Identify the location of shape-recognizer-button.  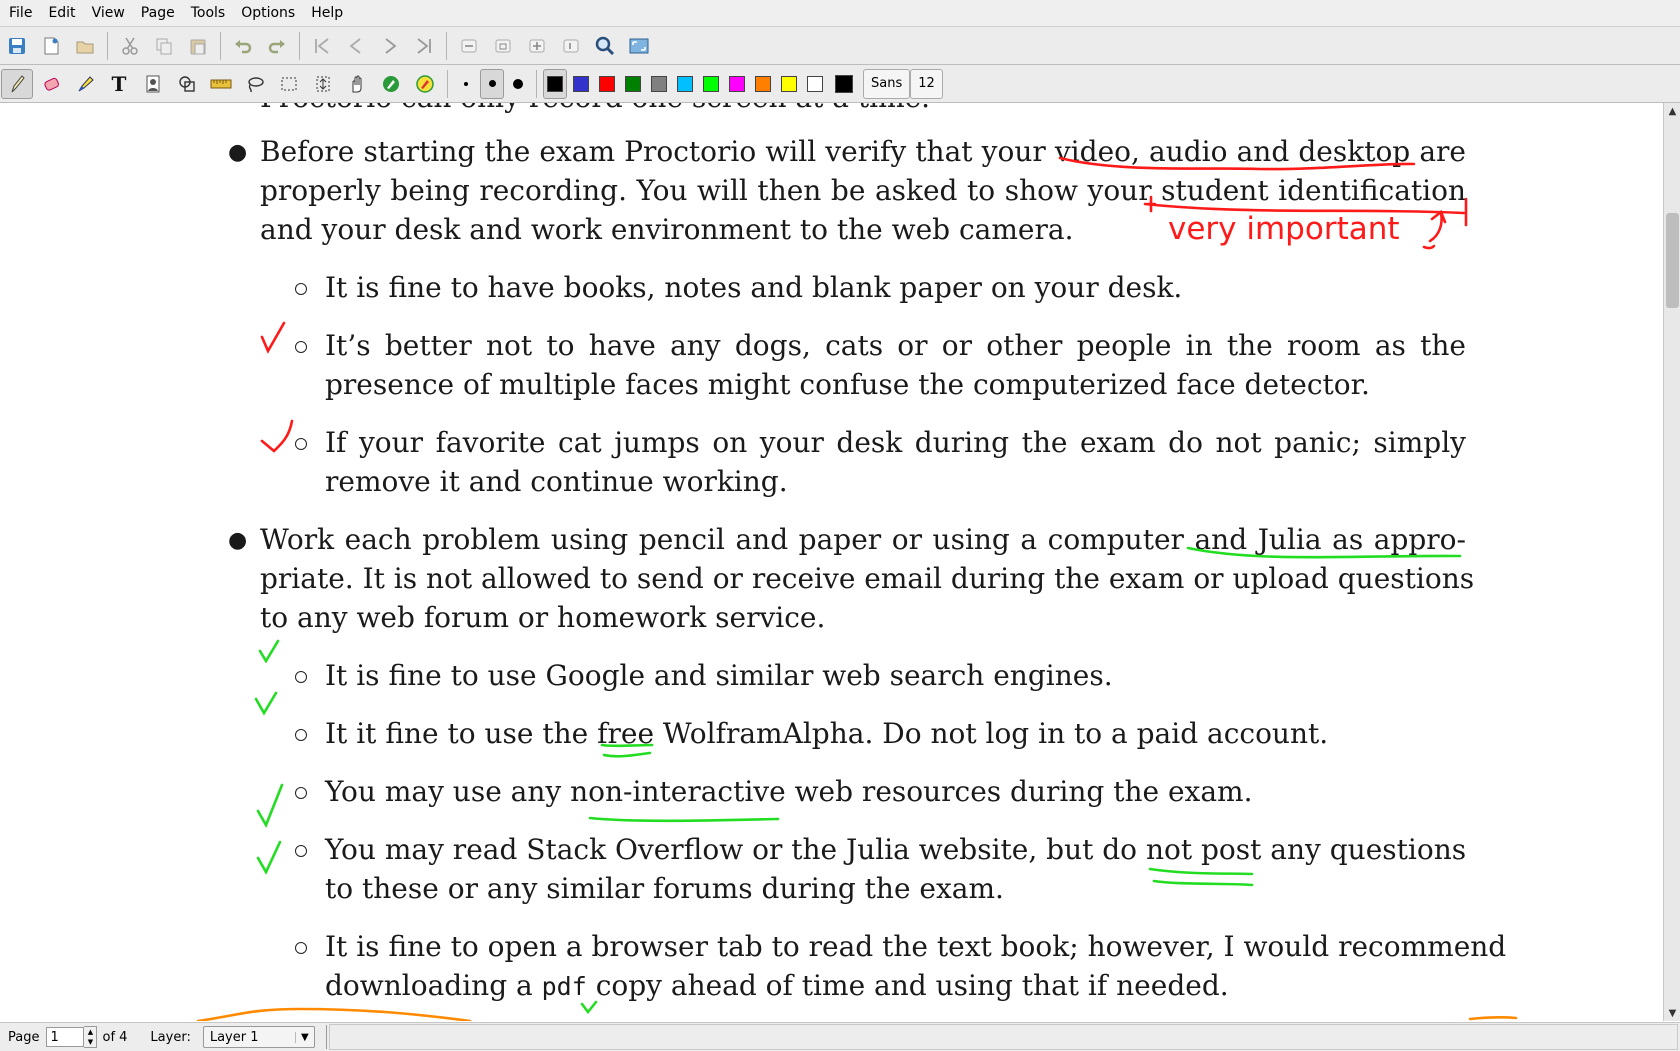
(187, 84).